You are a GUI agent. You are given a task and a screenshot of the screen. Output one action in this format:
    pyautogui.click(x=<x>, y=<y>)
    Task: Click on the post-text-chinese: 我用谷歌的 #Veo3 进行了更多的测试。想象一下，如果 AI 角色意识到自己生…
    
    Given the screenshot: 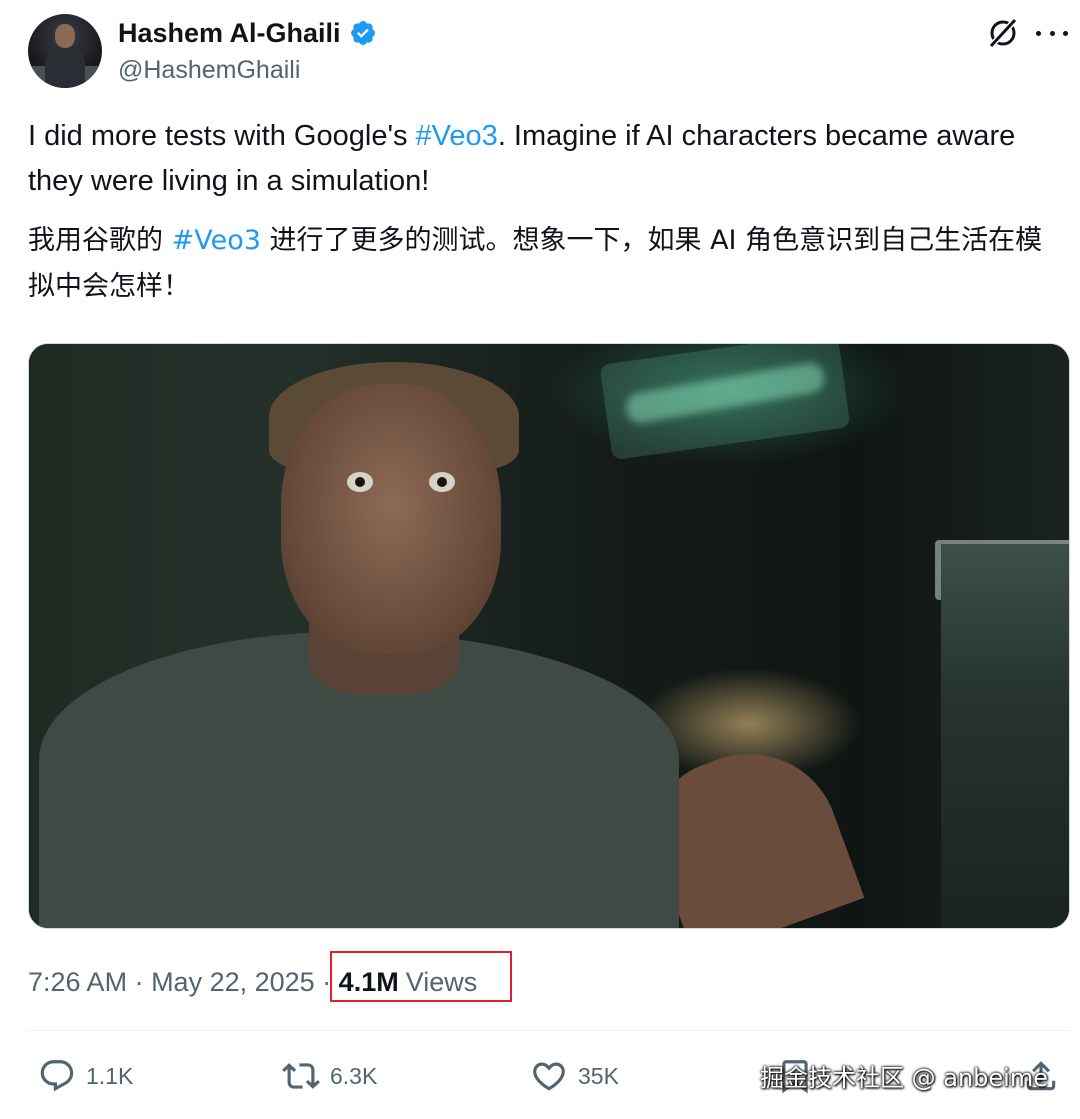 What is the action you would take?
    pyautogui.click(x=543, y=264)
    